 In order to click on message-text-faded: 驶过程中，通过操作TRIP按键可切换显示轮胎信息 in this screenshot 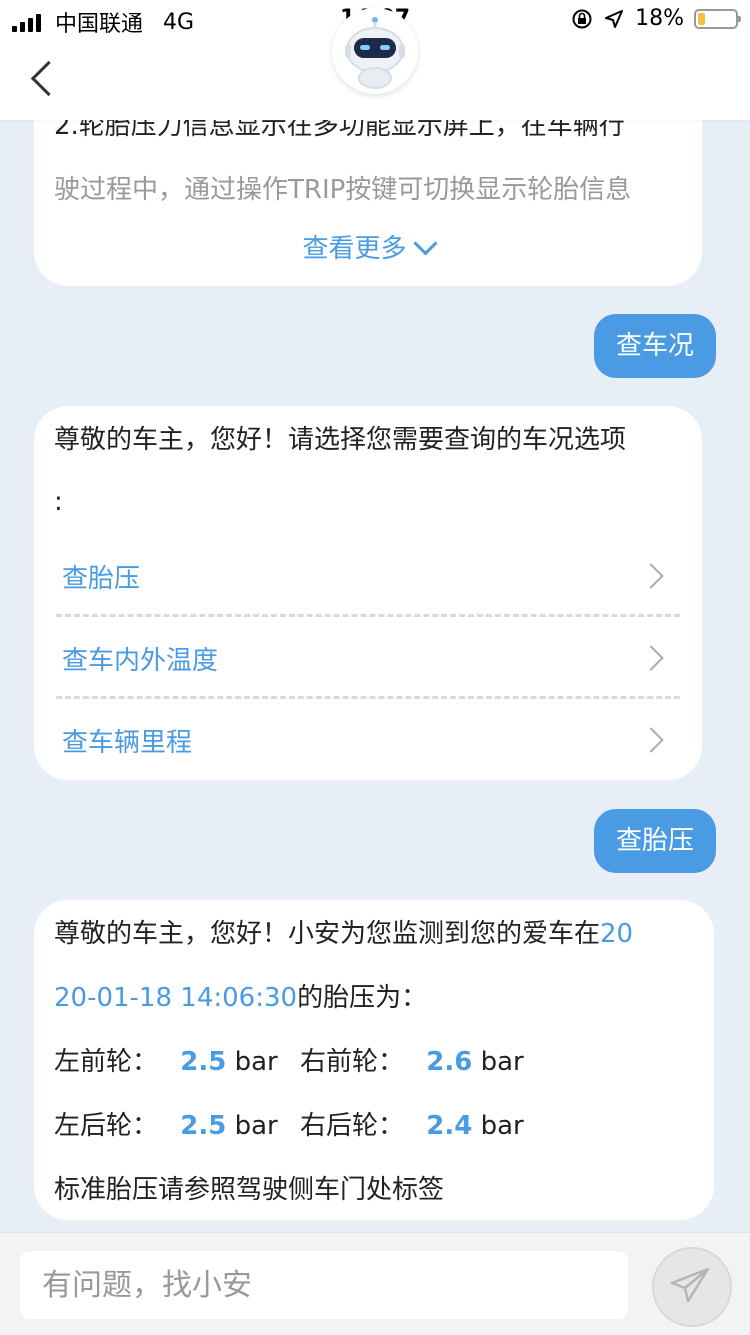, I will do `click(343, 190)`.